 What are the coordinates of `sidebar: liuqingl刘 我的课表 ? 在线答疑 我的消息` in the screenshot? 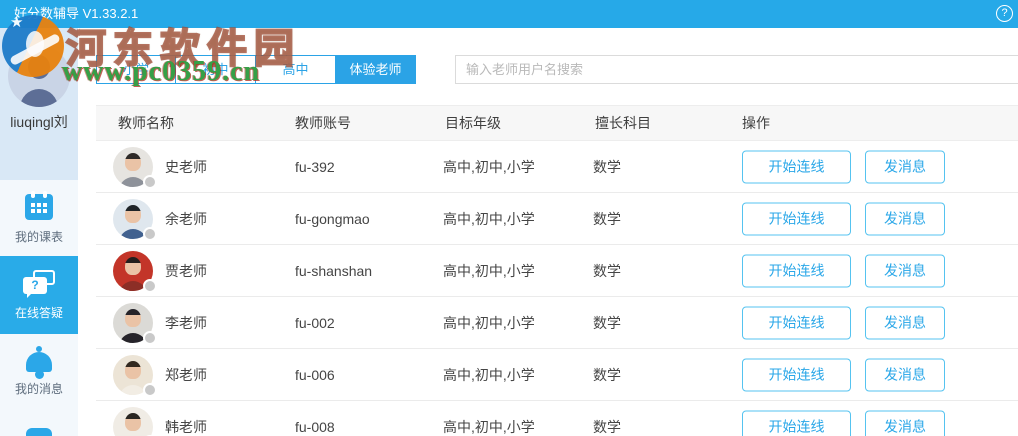 It's located at (39, 232).